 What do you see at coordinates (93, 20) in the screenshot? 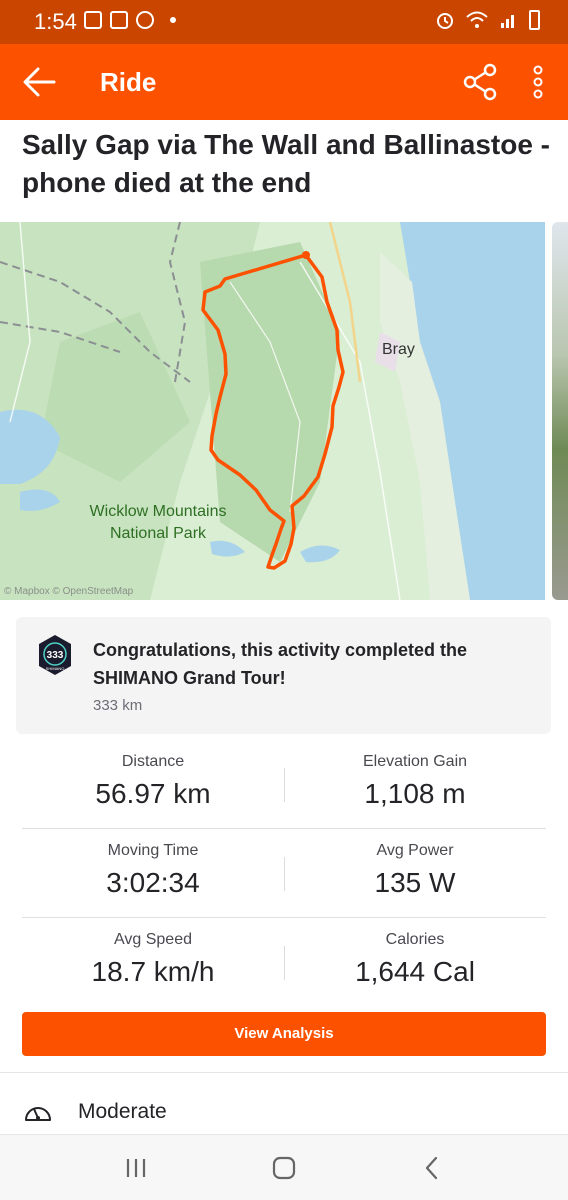
I see `gallery-icon` at bounding box center [93, 20].